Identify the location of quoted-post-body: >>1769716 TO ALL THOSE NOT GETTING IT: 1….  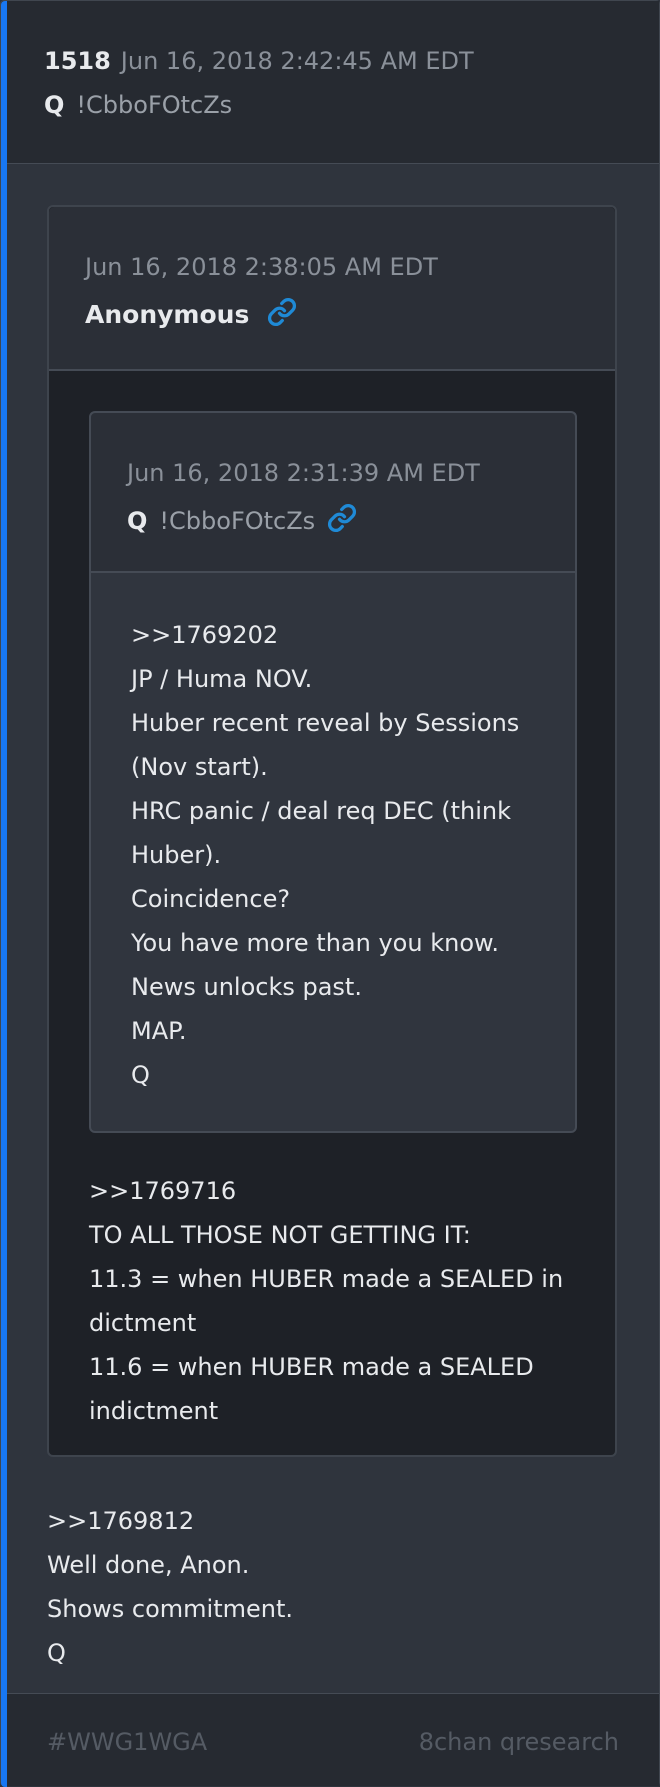
(326, 1301).